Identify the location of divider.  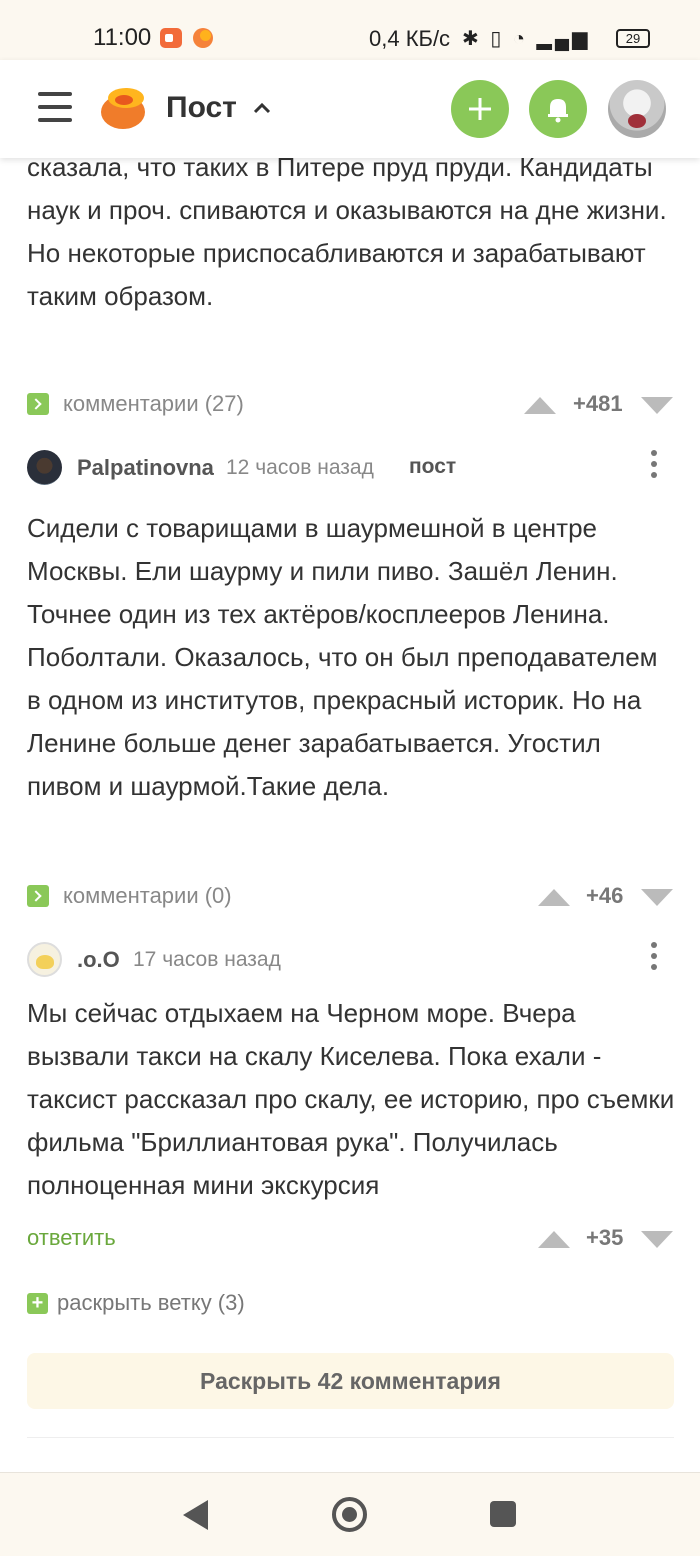
(350, 1437).